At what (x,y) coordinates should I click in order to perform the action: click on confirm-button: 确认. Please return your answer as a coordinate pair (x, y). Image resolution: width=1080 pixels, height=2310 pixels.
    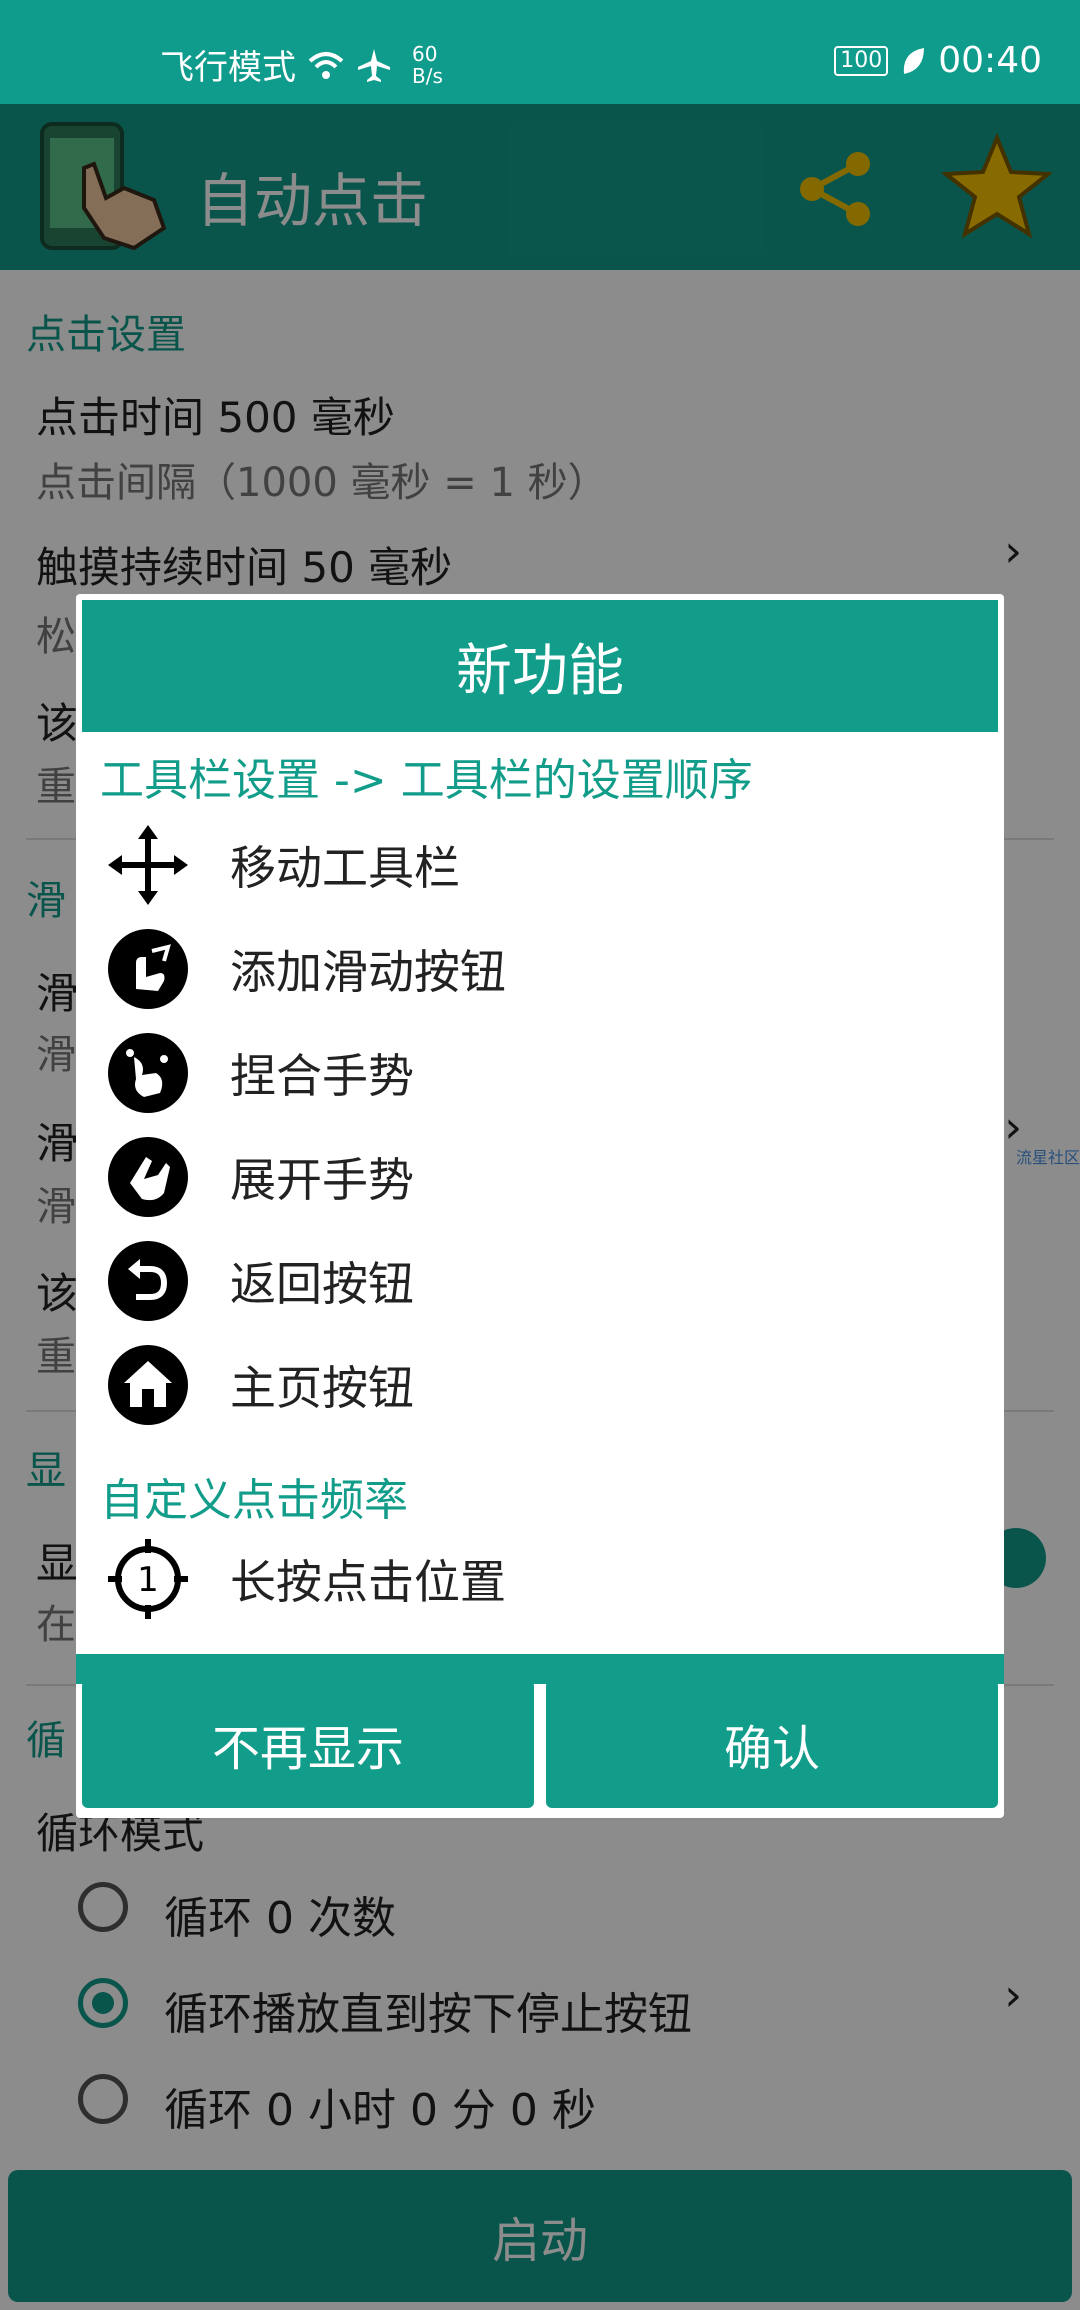
    Looking at the image, I should click on (772, 1744).